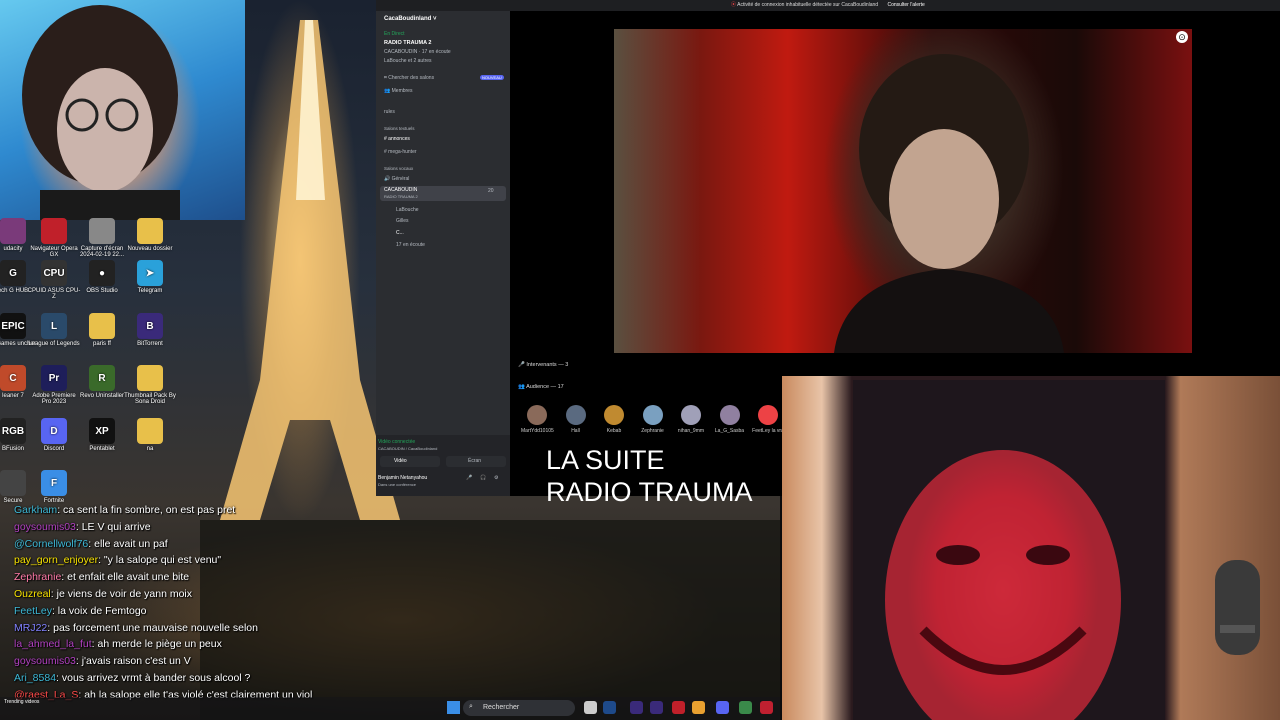 The width and height of the screenshot is (1280, 720). Describe the element at coordinates (1003, 585) in the screenshot. I see `face-shape` at that location.